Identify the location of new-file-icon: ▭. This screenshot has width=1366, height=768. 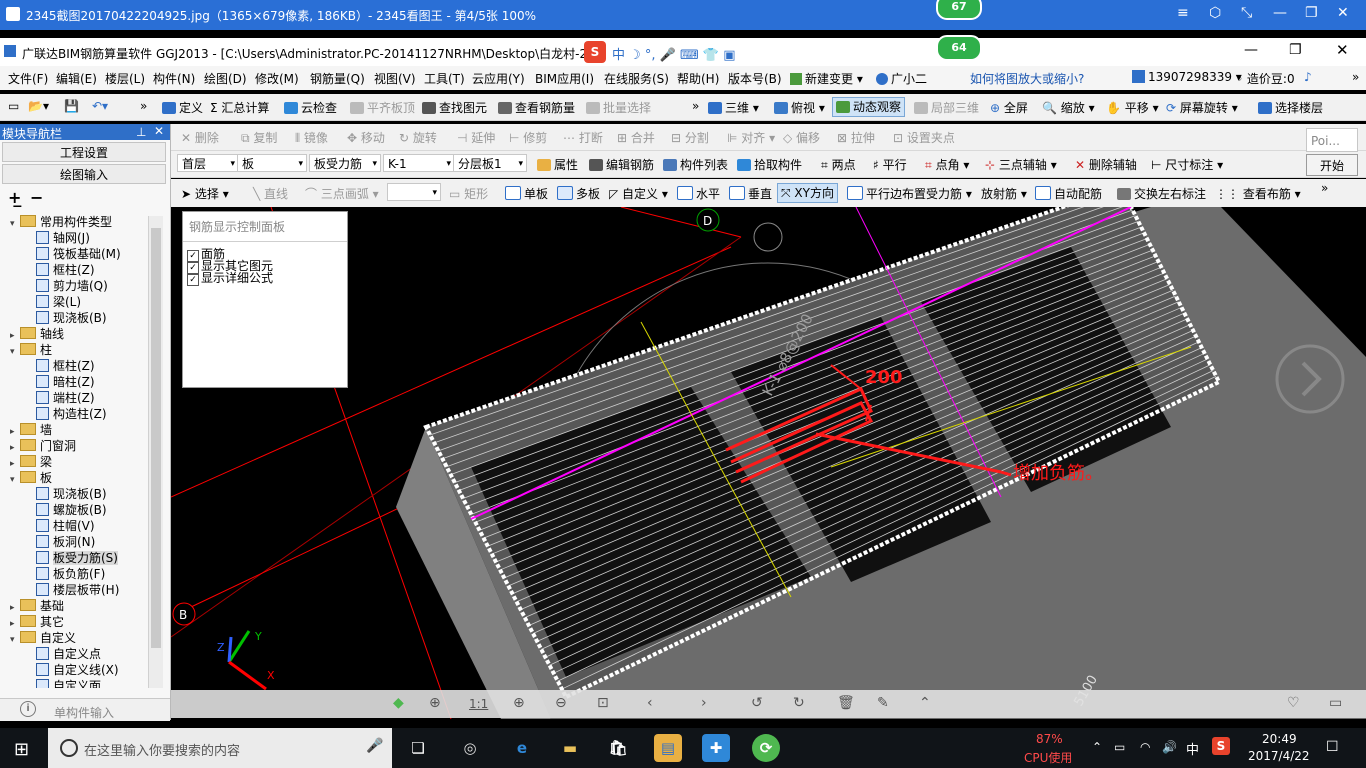
(13, 106).